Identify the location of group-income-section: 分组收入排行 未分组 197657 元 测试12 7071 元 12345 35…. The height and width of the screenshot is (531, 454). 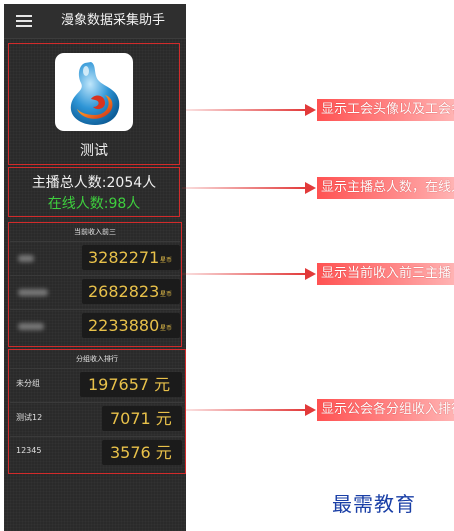
(97, 411).